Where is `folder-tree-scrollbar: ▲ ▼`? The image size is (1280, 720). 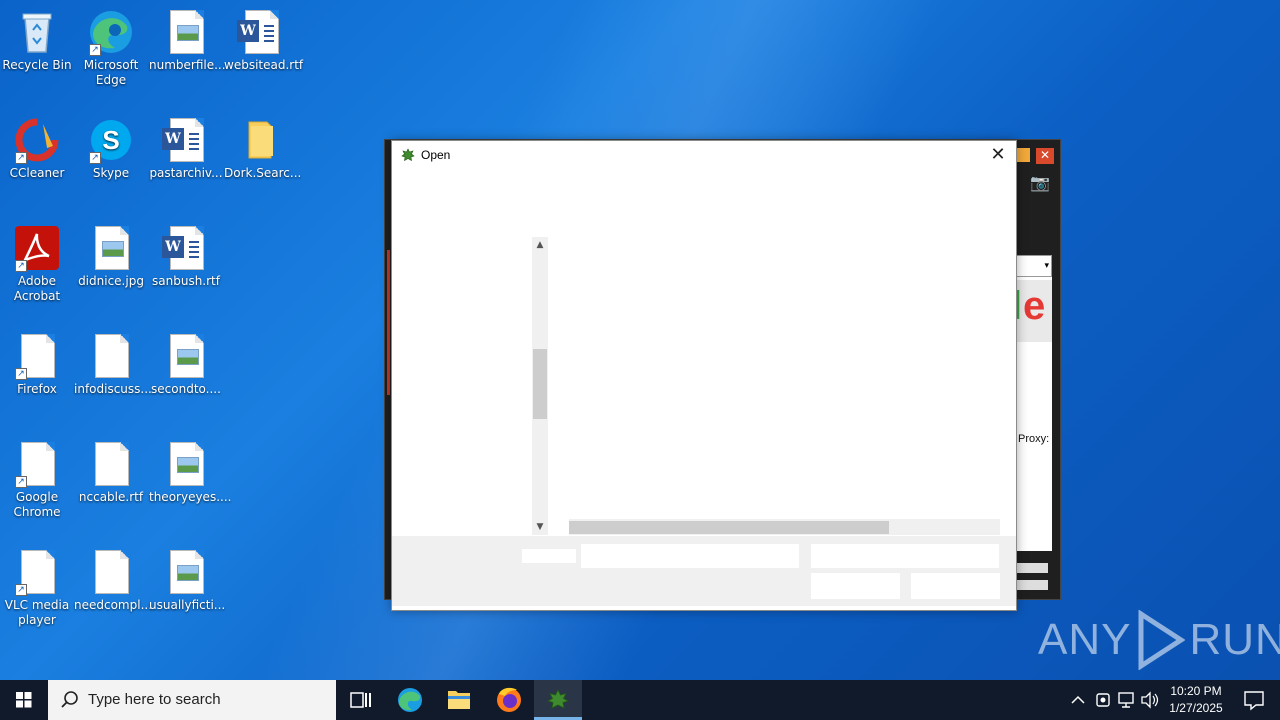
folder-tree-scrollbar: ▲ ▼ is located at coordinates (540, 386).